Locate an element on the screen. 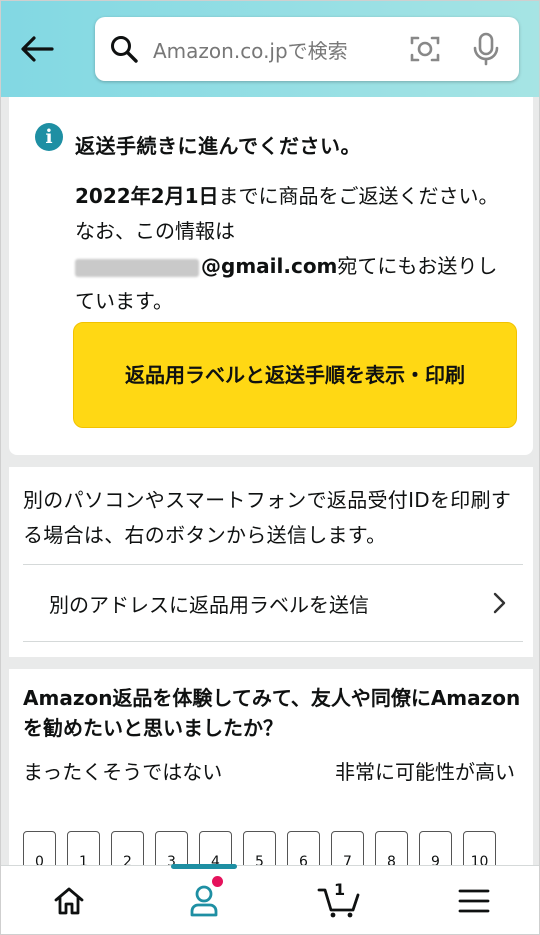 The width and height of the screenshot is (540, 935). rating-option-5: 5 is located at coordinates (259, 848).